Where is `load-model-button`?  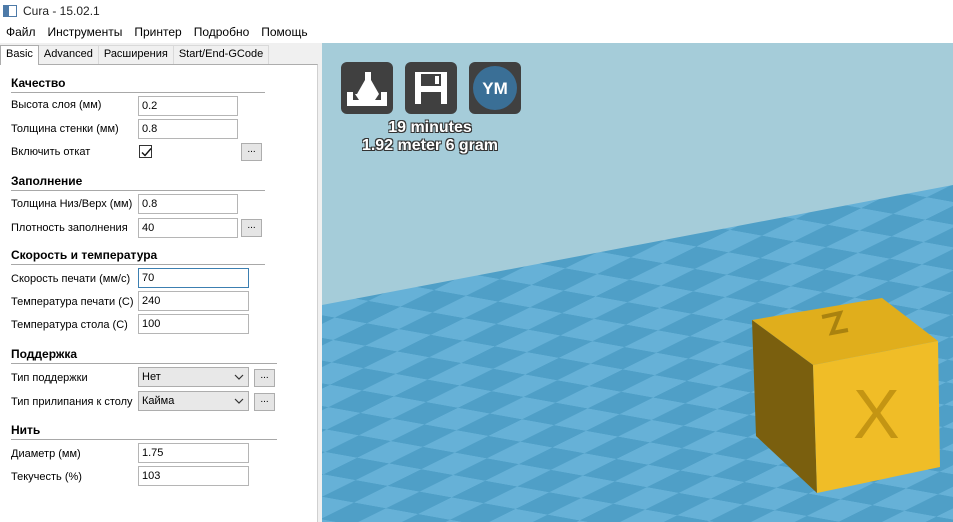 load-model-button is located at coordinates (367, 88).